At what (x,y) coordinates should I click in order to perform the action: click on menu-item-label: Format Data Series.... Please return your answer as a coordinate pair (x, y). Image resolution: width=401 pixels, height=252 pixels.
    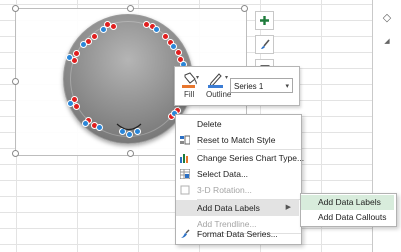
    Looking at the image, I should click on (237, 234).